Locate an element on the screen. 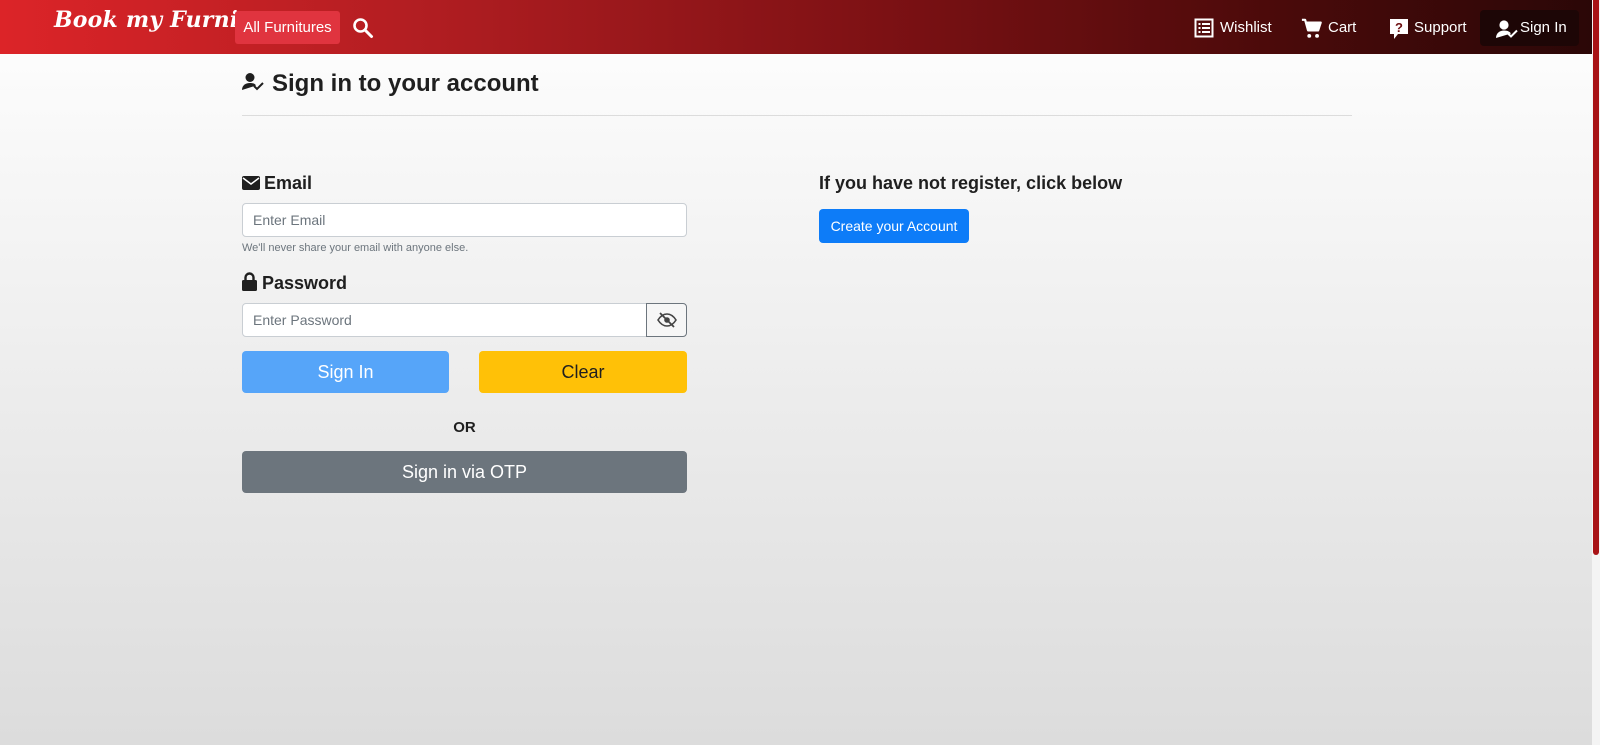  search-button is located at coordinates (363, 28).